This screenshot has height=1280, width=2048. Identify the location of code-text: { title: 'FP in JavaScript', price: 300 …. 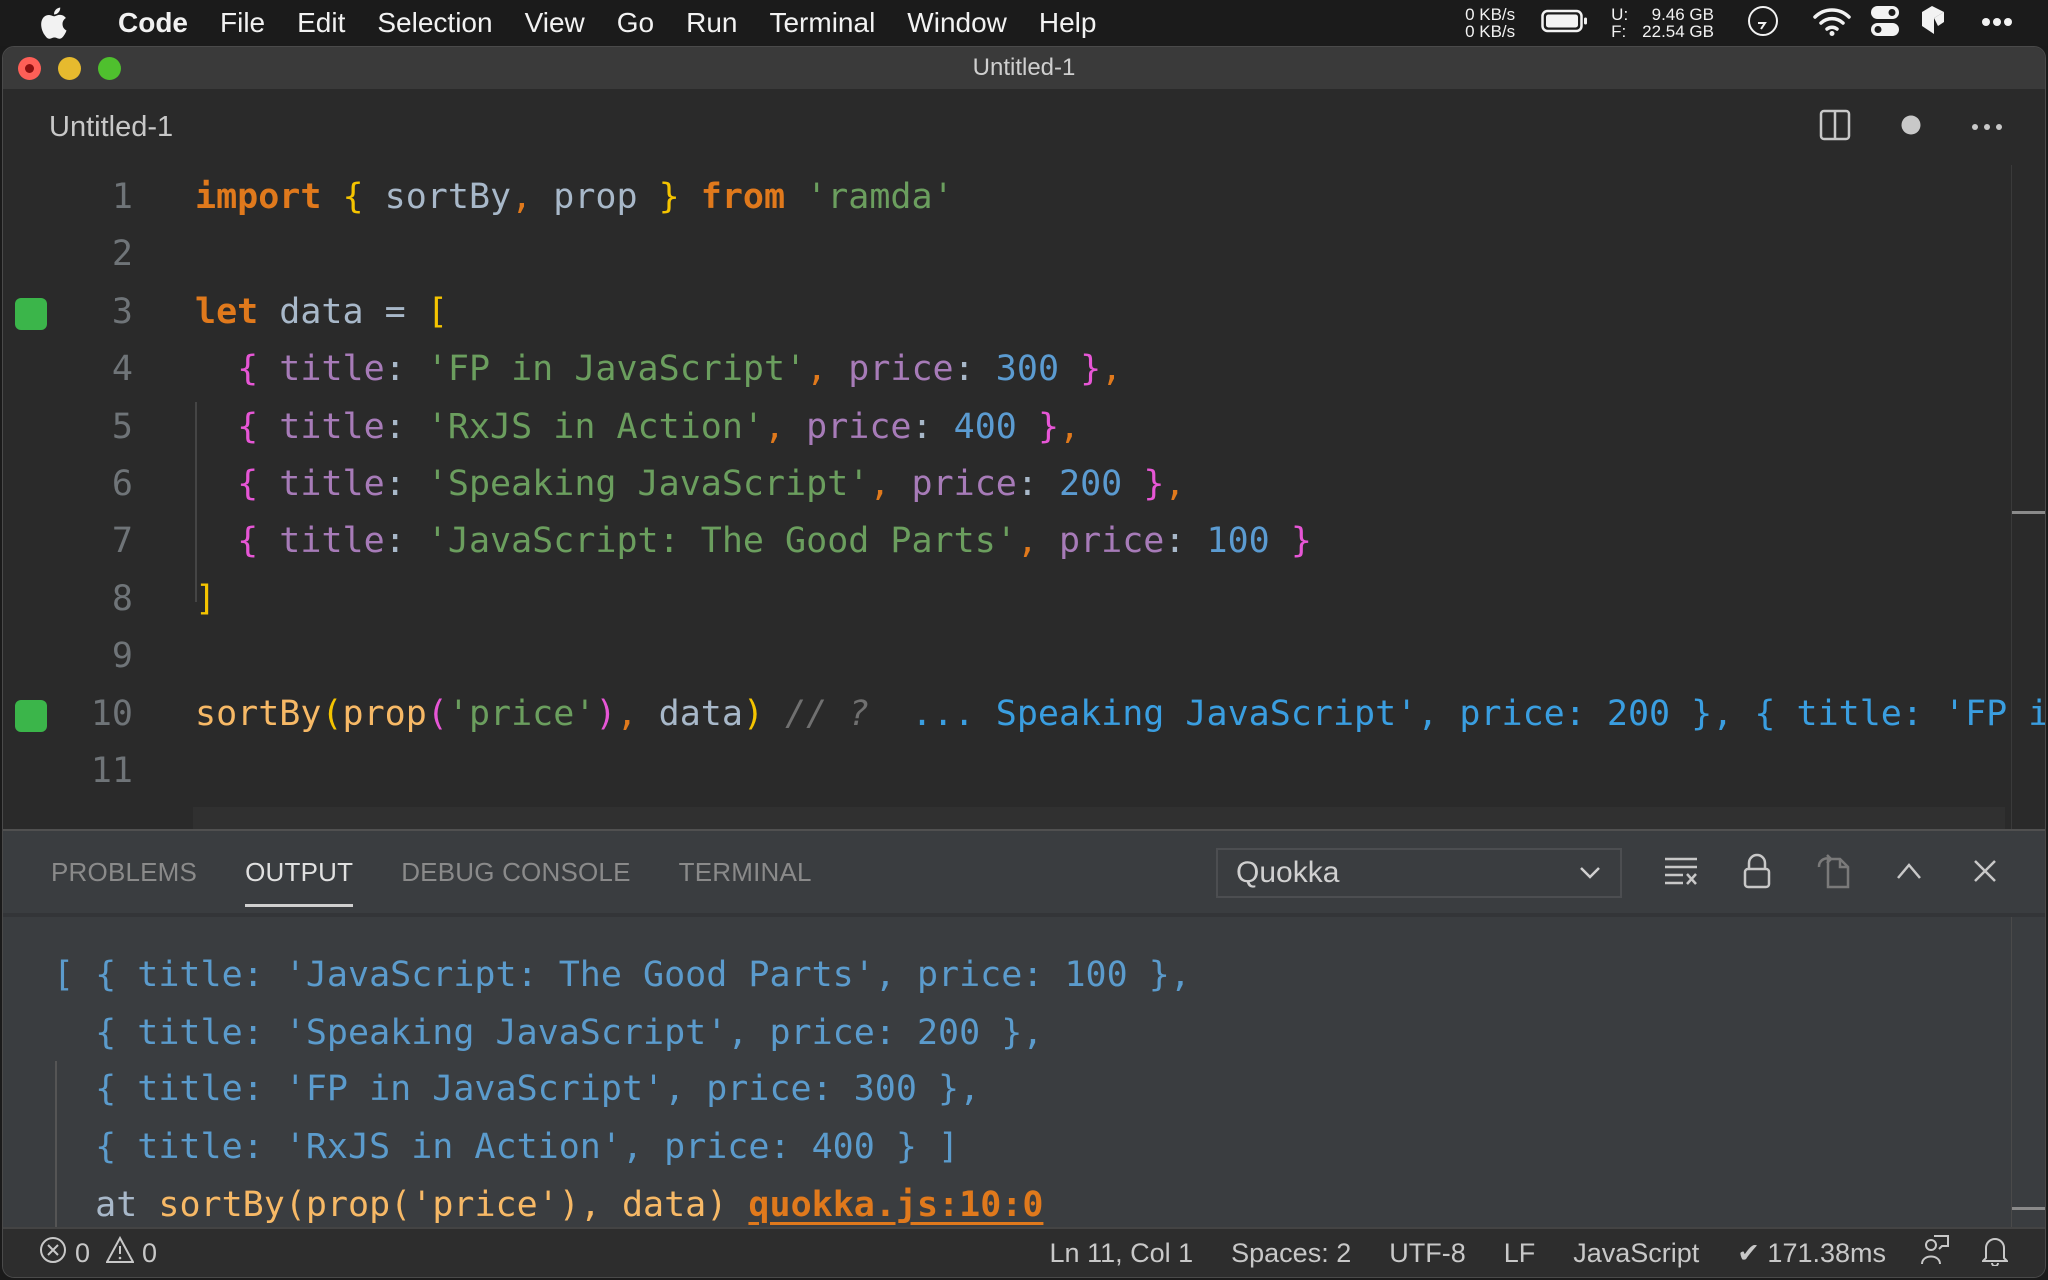
(658, 369).